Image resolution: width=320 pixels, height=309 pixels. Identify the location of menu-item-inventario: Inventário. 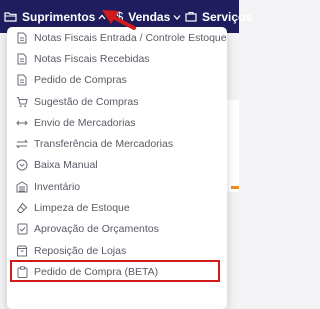
(117, 186).